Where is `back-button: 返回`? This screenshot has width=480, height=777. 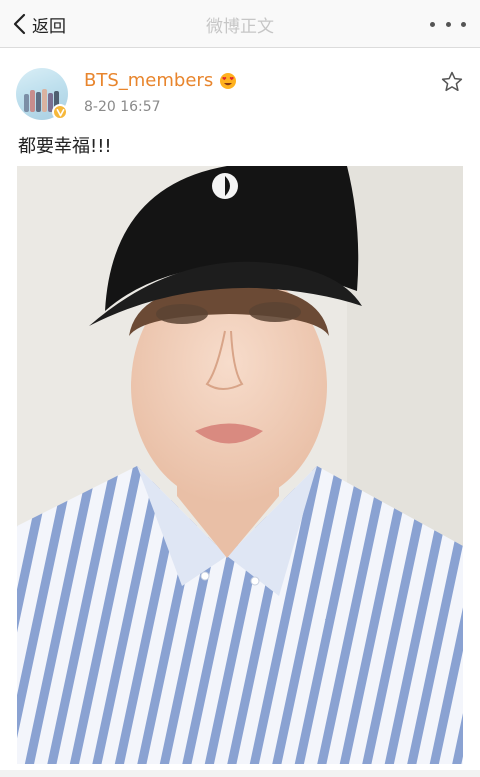
back-button: 返回 is located at coordinates (39, 24).